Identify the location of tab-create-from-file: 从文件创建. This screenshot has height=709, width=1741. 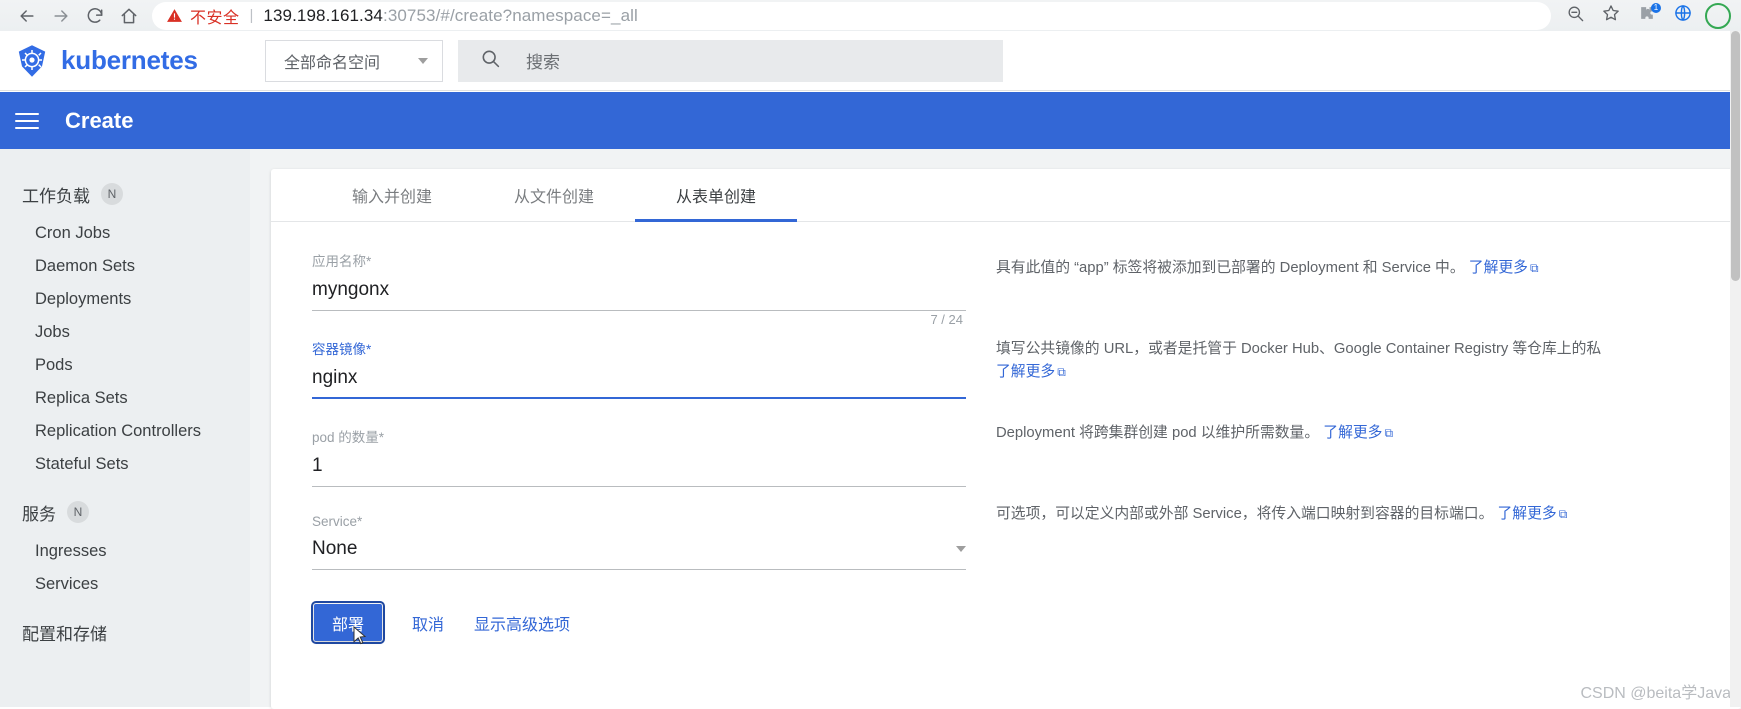
(554, 195).